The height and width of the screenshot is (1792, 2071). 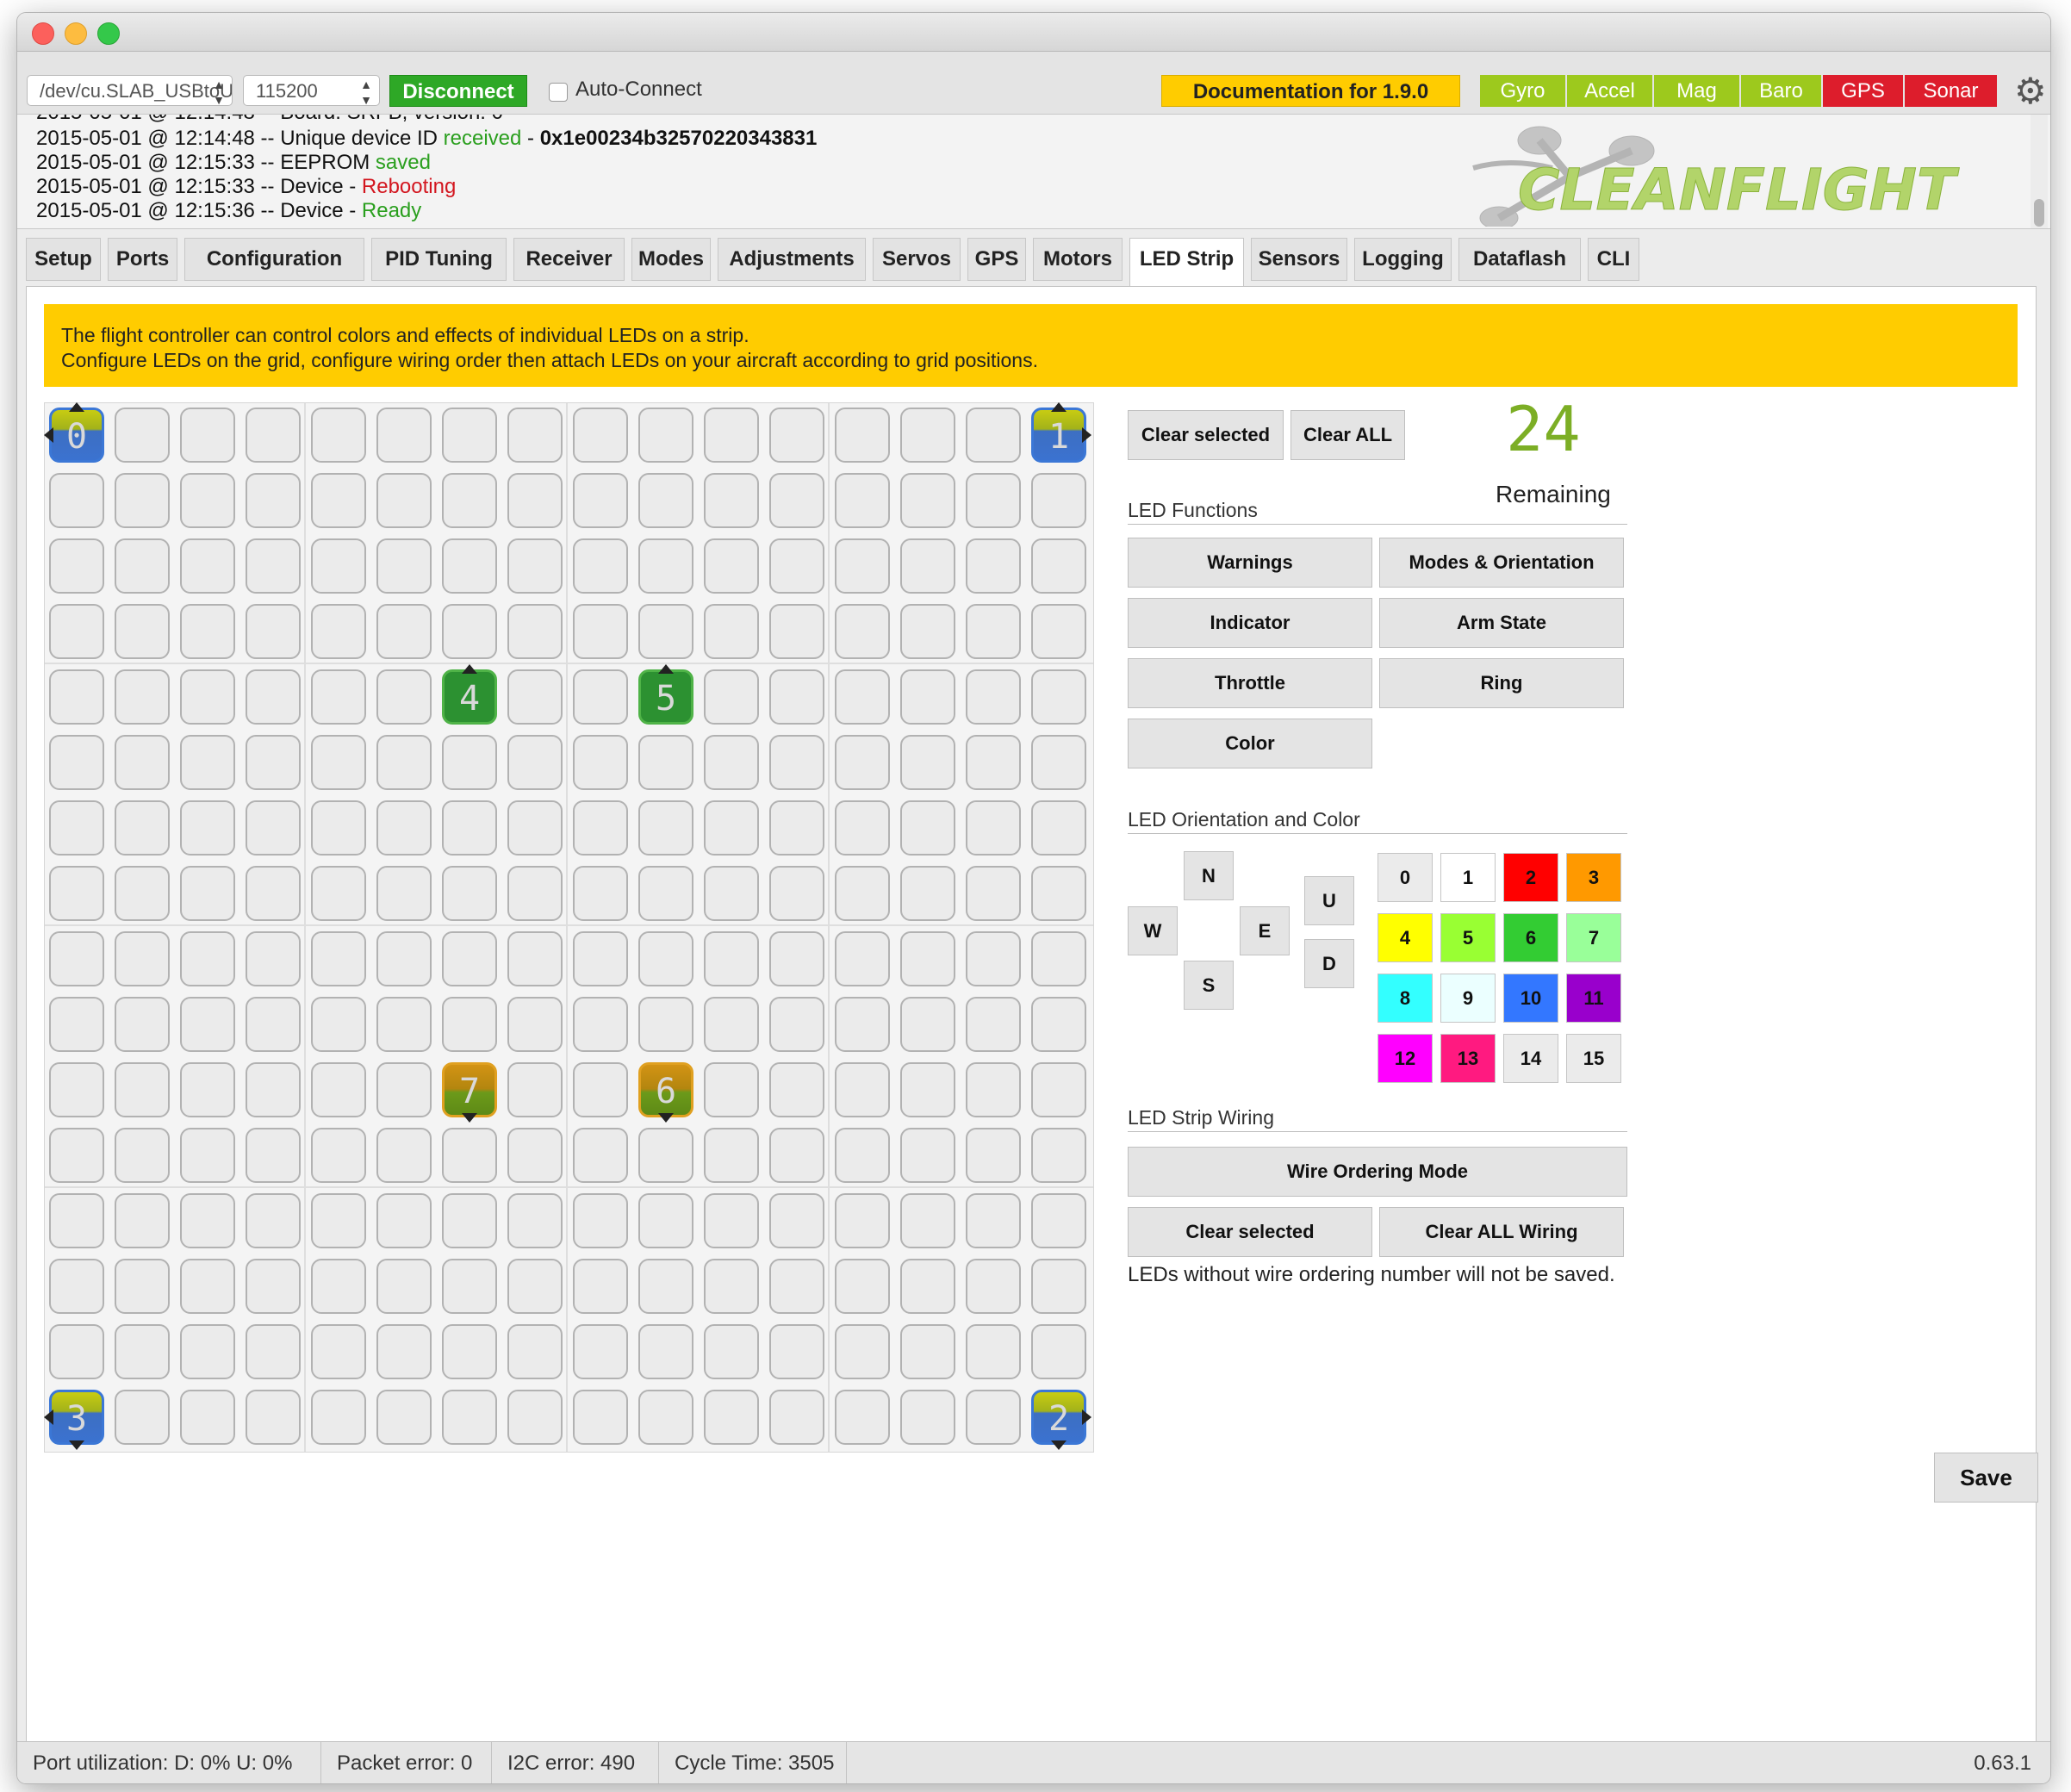 What do you see at coordinates (1530, 878) in the screenshot?
I see `color-swatch-2: 2` at bounding box center [1530, 878].